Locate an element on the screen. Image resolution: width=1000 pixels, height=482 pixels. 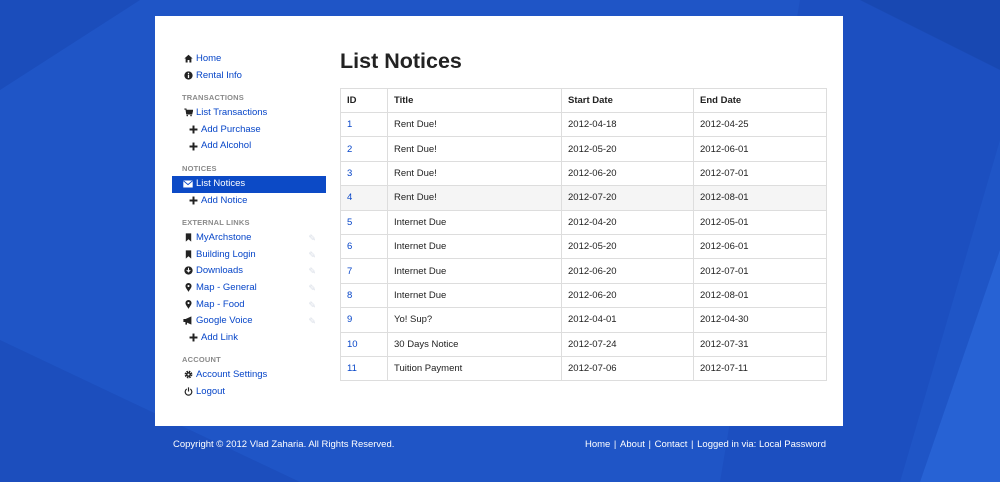
sidebar-item-add-purchase: Add Purchase is located at coordinates (249, 130).